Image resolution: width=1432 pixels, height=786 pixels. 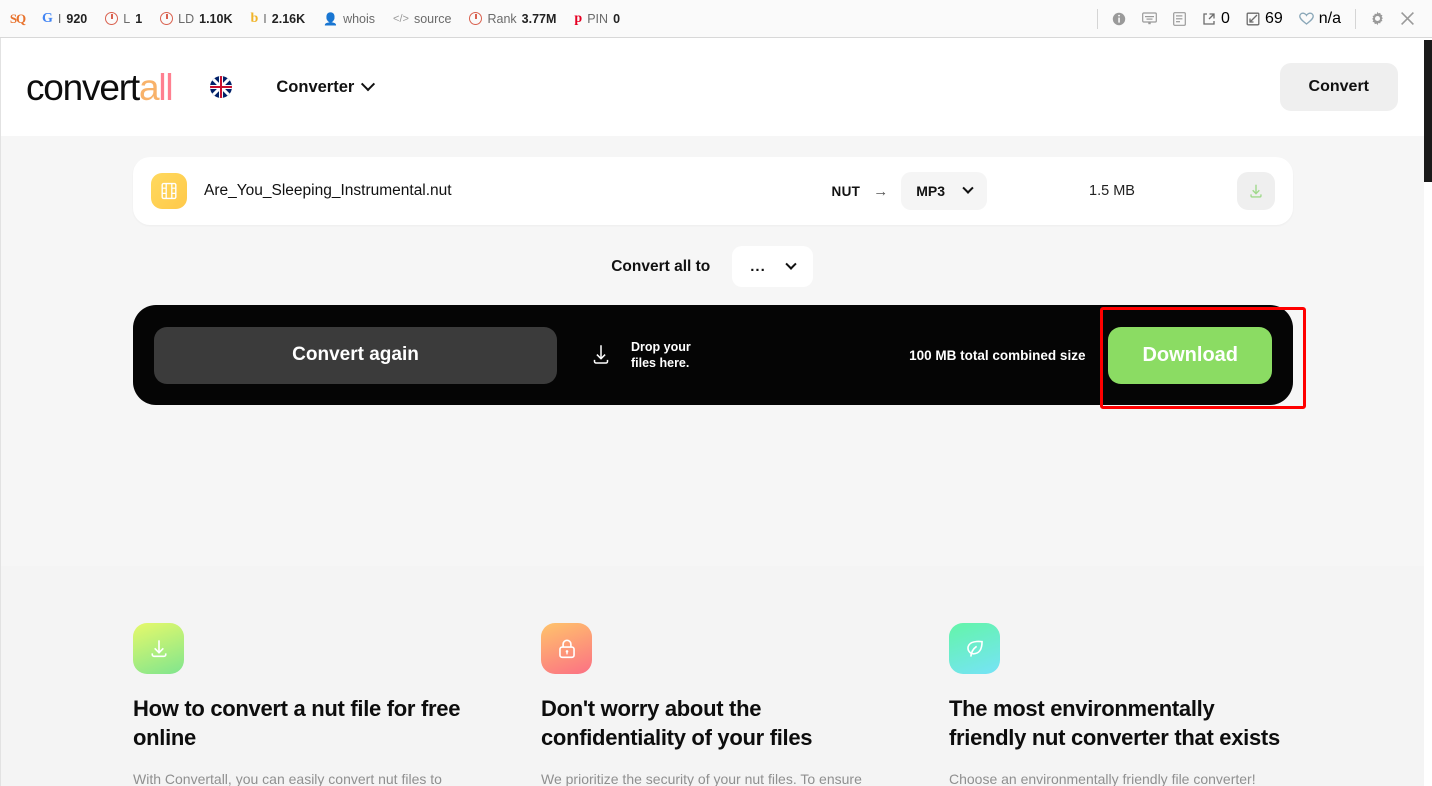 I want to click on metric-label: source, so click(x=432, y=18).